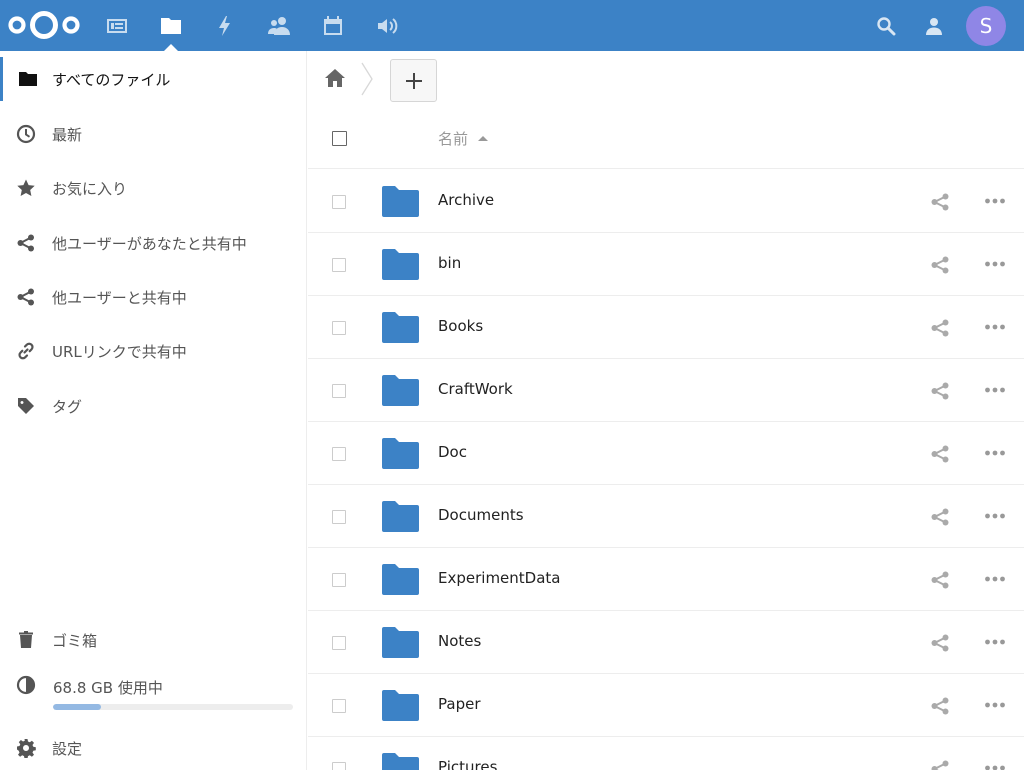  I want to click on add-button, so click(413, 80).